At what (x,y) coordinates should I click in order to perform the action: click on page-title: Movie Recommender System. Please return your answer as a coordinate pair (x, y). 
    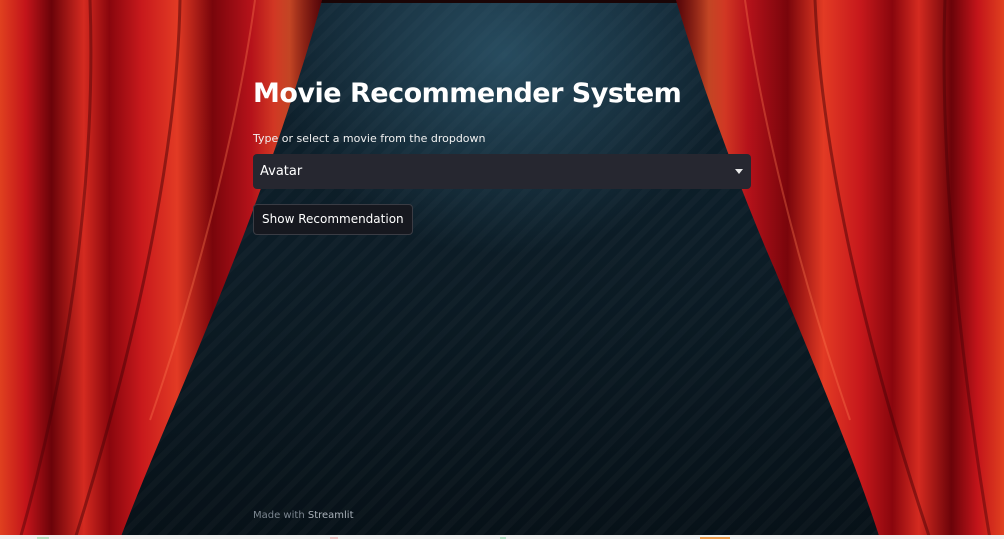
    Looking at the image, I should click on (467, 93).